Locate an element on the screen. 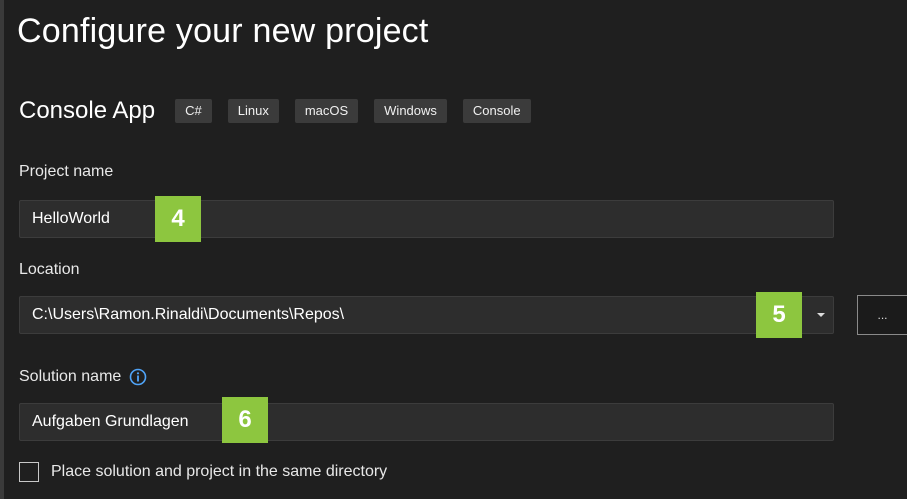 This screenshot has width=907, height=499. step-badge-5: 5 is located at coordinates (779, 315).